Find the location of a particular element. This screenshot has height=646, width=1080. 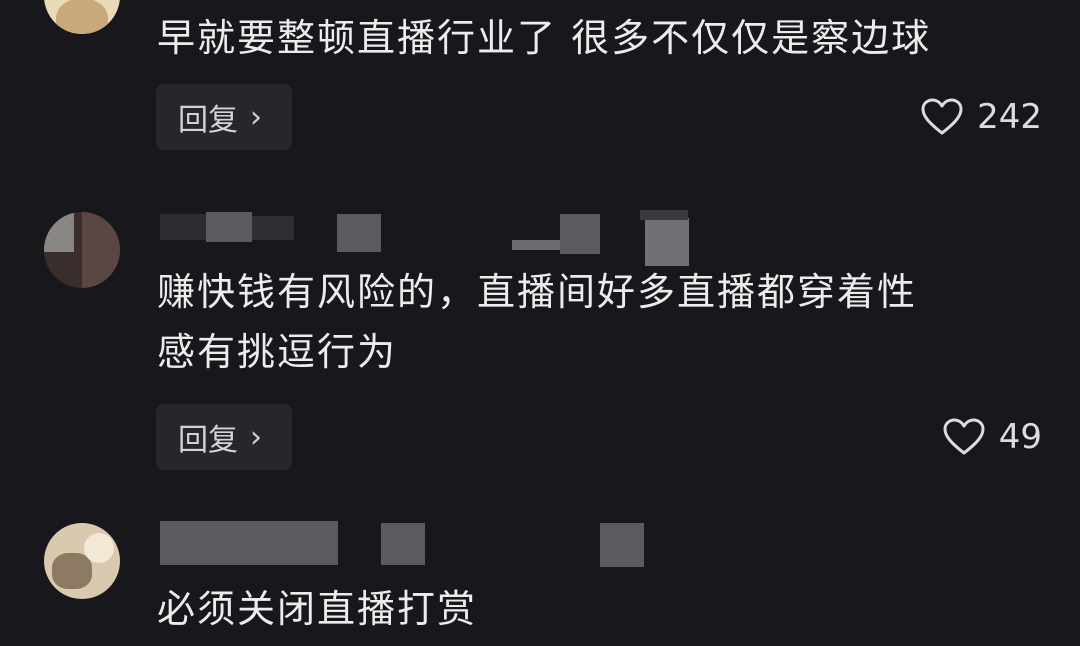

like-count: 49 is located at coordinates (1020, 437).